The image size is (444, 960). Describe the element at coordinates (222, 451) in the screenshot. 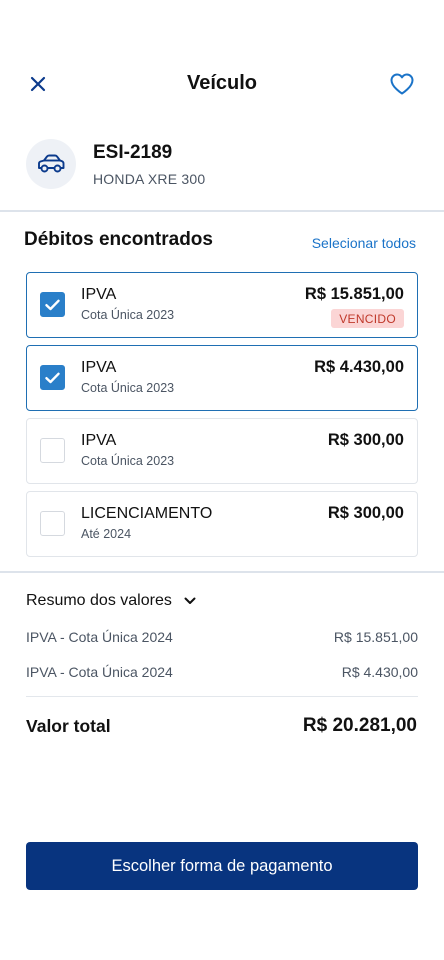

I see `debt-card-ipva-3: IPVA Cota Única 2023 R$ 300,00` at that location.